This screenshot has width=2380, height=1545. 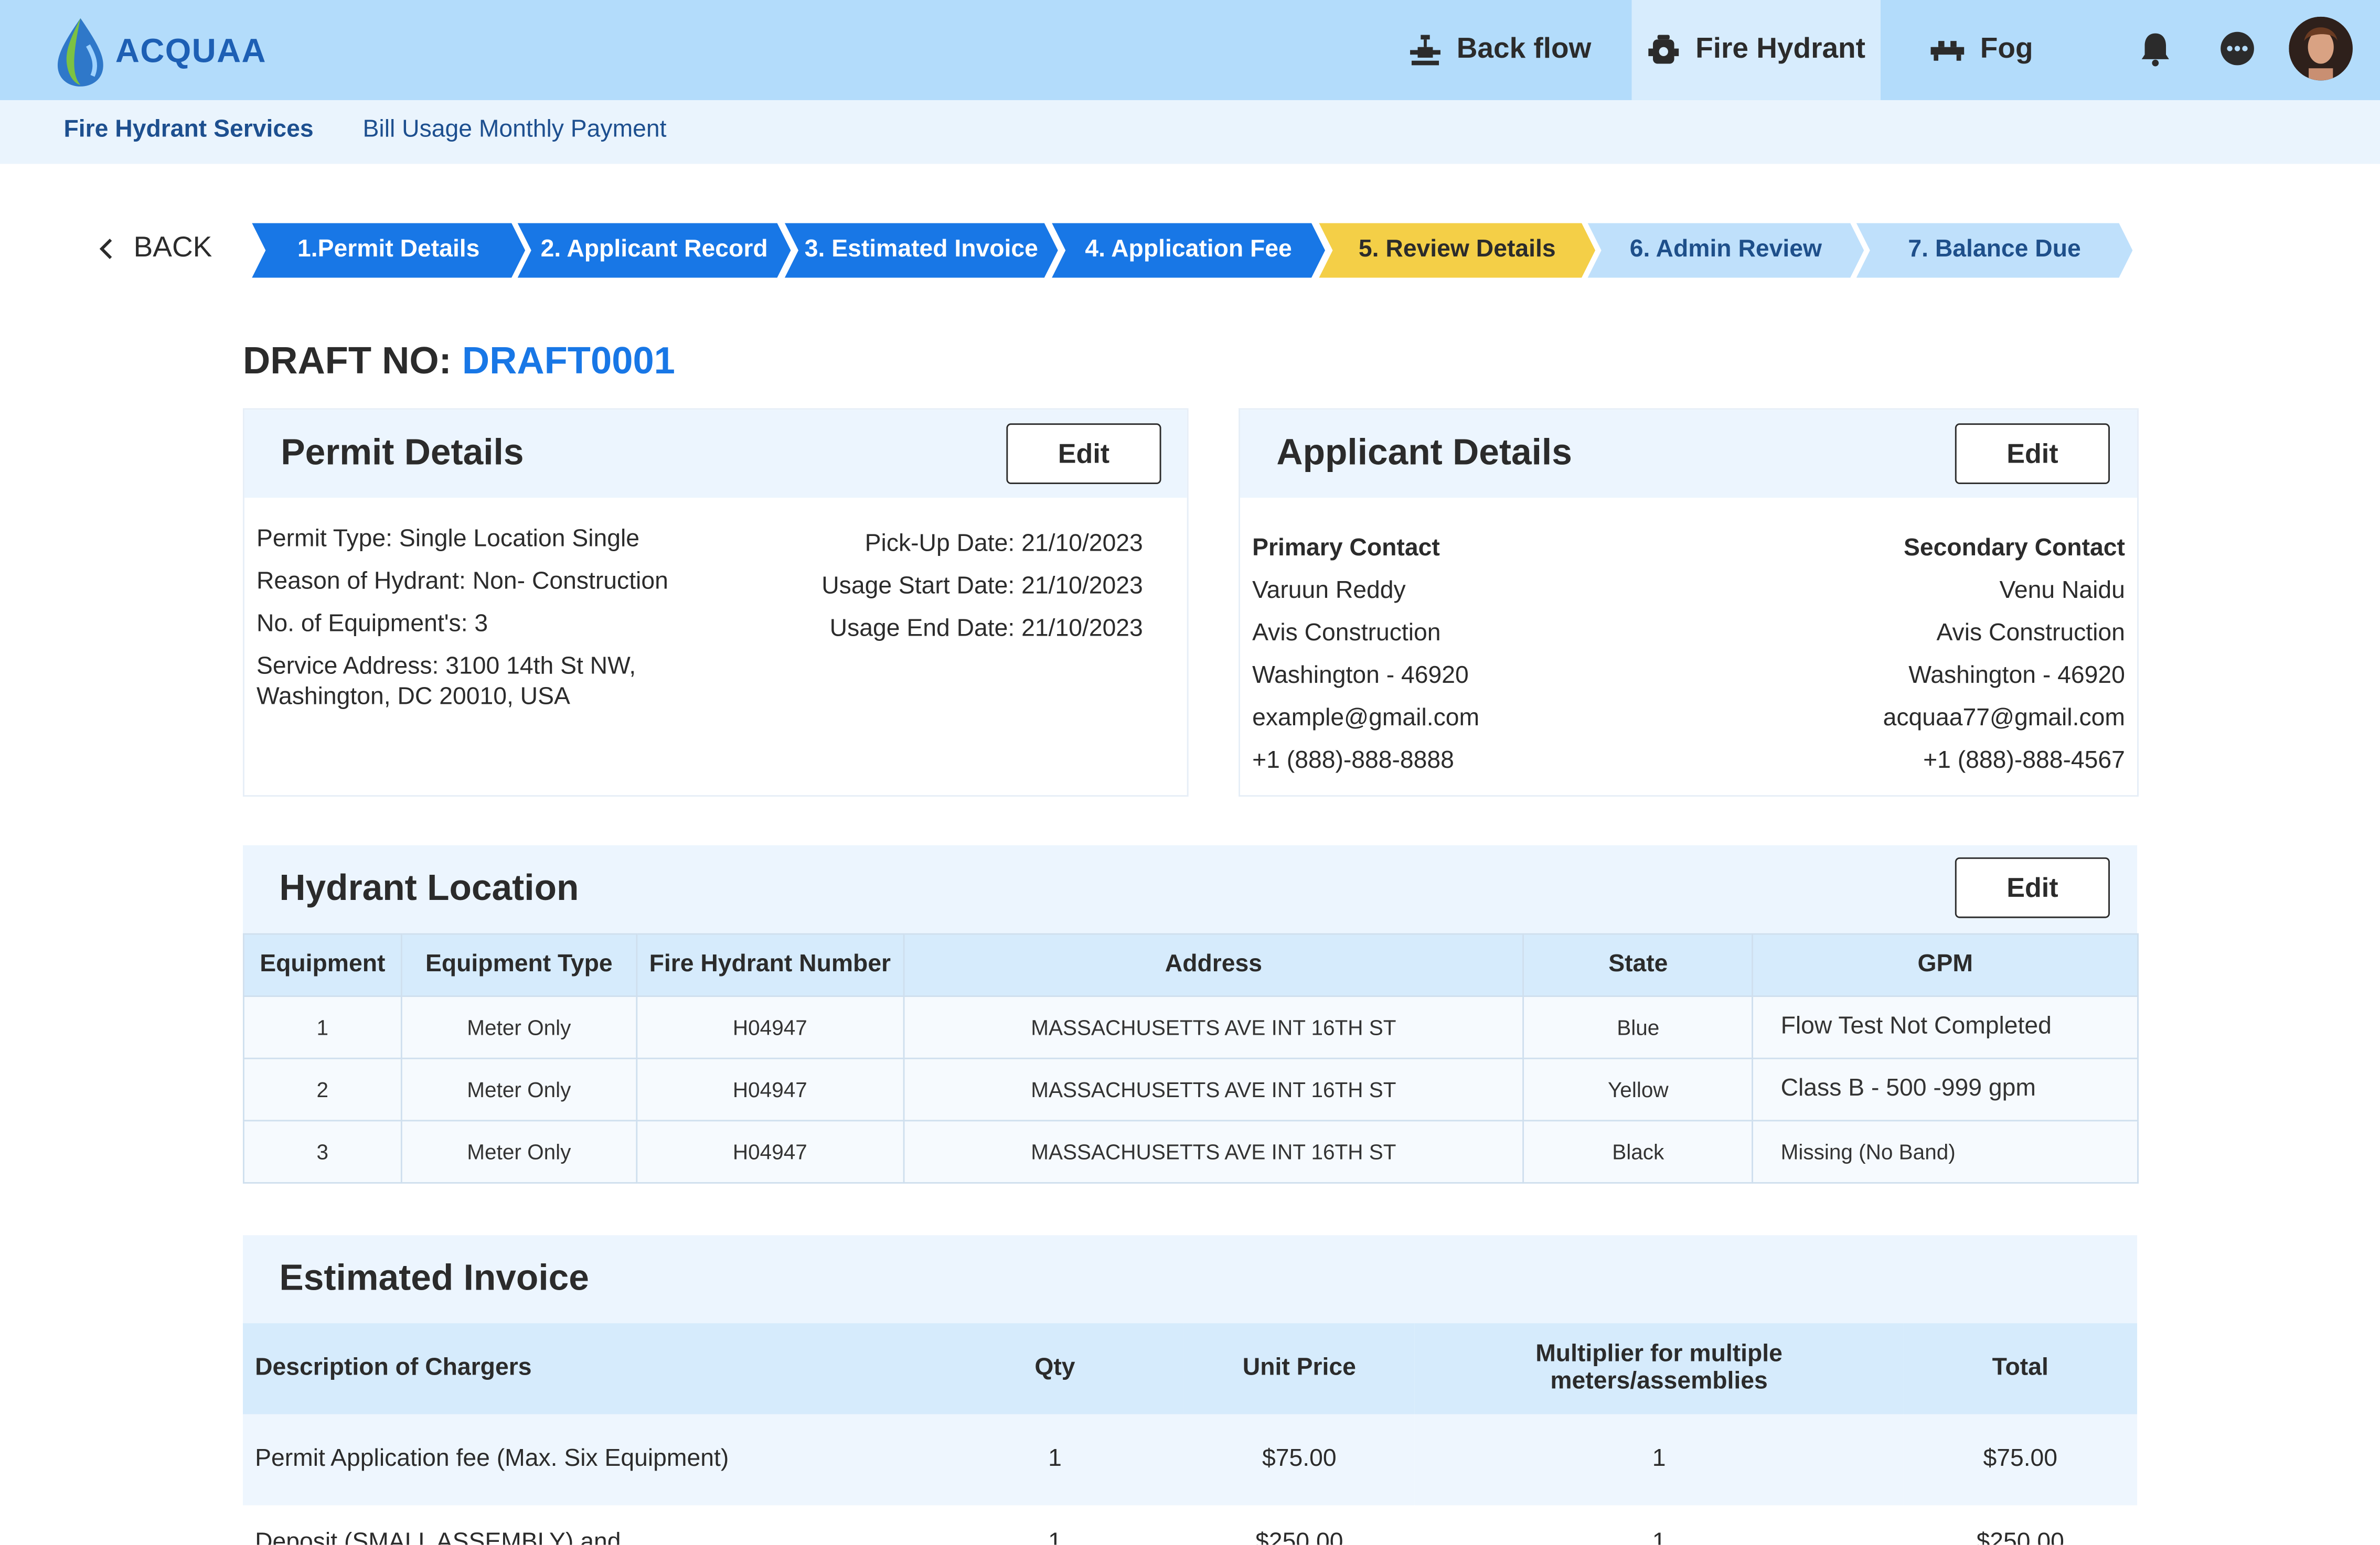 What do you see at coordinates (982, 586) in the screenshot?
I see `usage-start-date: Usage Start Date: 21/10/2023` at bounding box center [982, 586].